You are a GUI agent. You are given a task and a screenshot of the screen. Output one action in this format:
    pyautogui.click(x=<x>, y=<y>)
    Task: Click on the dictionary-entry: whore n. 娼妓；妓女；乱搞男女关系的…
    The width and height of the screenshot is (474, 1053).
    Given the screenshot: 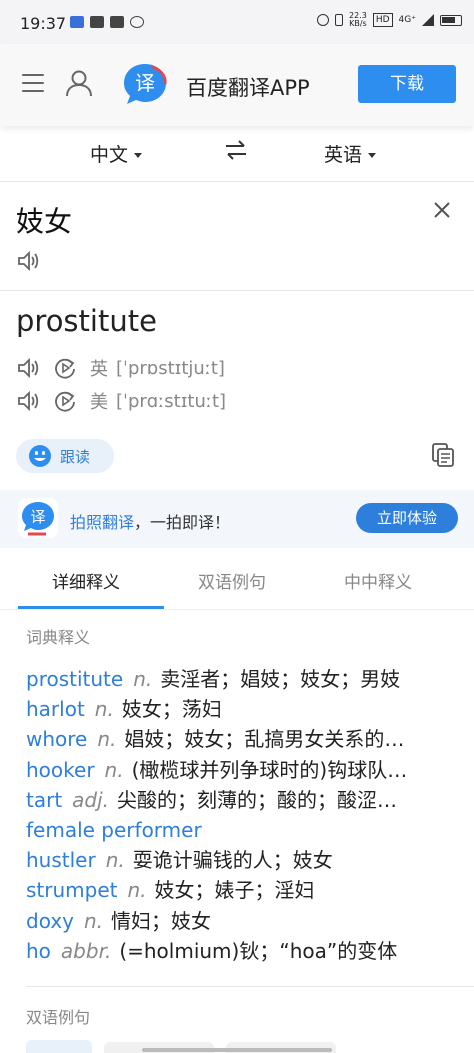 What is the action you would take?
    pyautogui.click(x=246, y=739)
    